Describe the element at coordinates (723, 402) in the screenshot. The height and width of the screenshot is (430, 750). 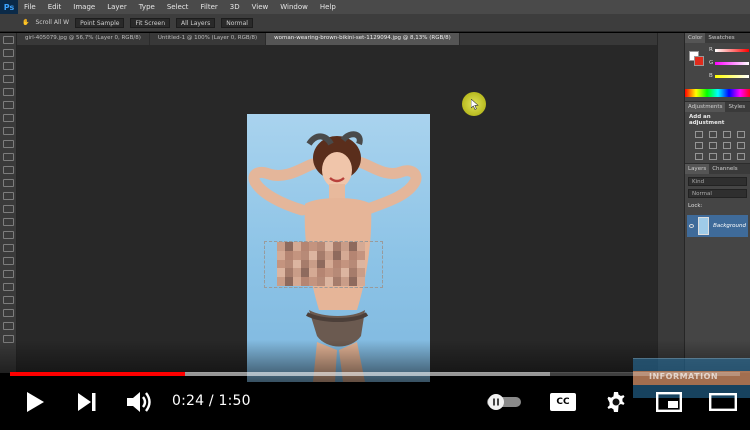
I see `theater-button` at that location.